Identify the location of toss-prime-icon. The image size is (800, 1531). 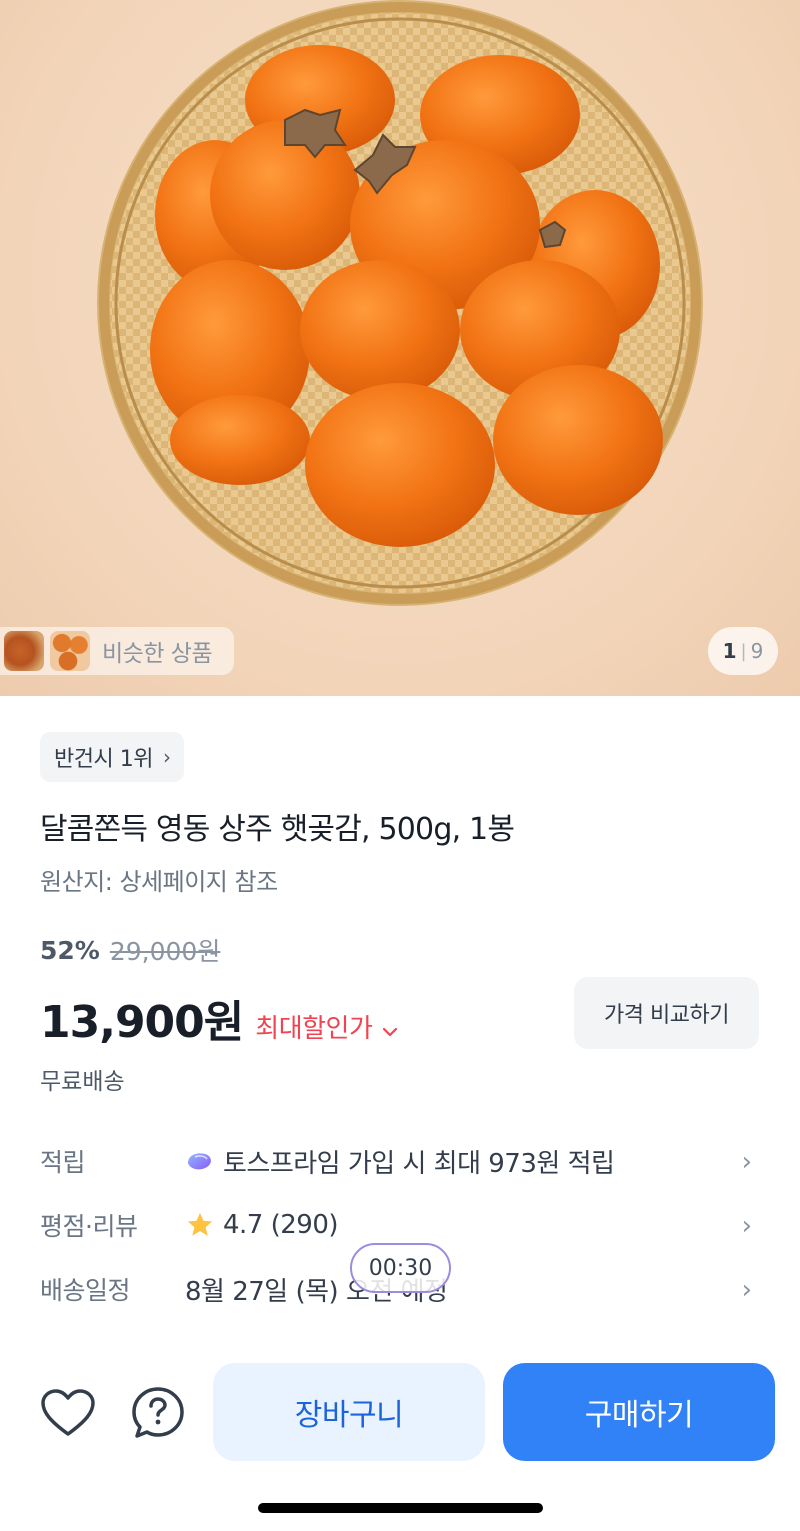
(200, 1161).